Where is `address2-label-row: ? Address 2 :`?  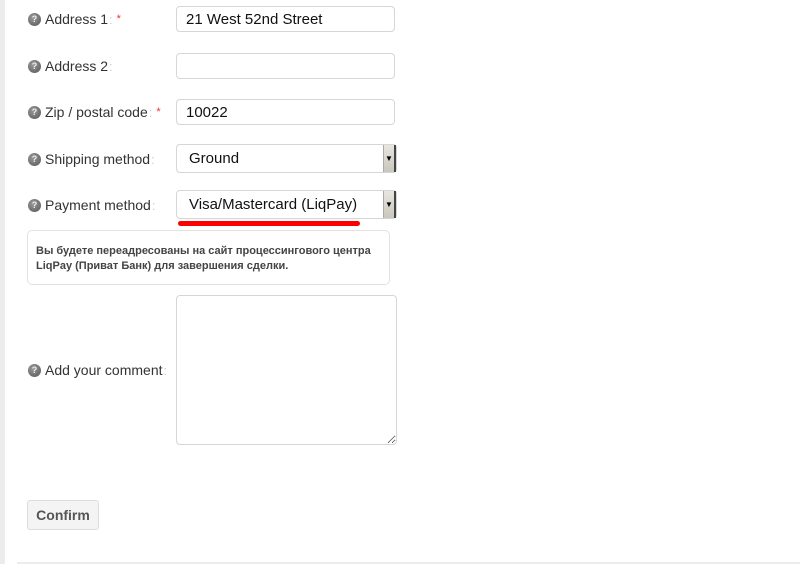
address2-label-row: ? Address 2 : is located at coordinates (70, 66).